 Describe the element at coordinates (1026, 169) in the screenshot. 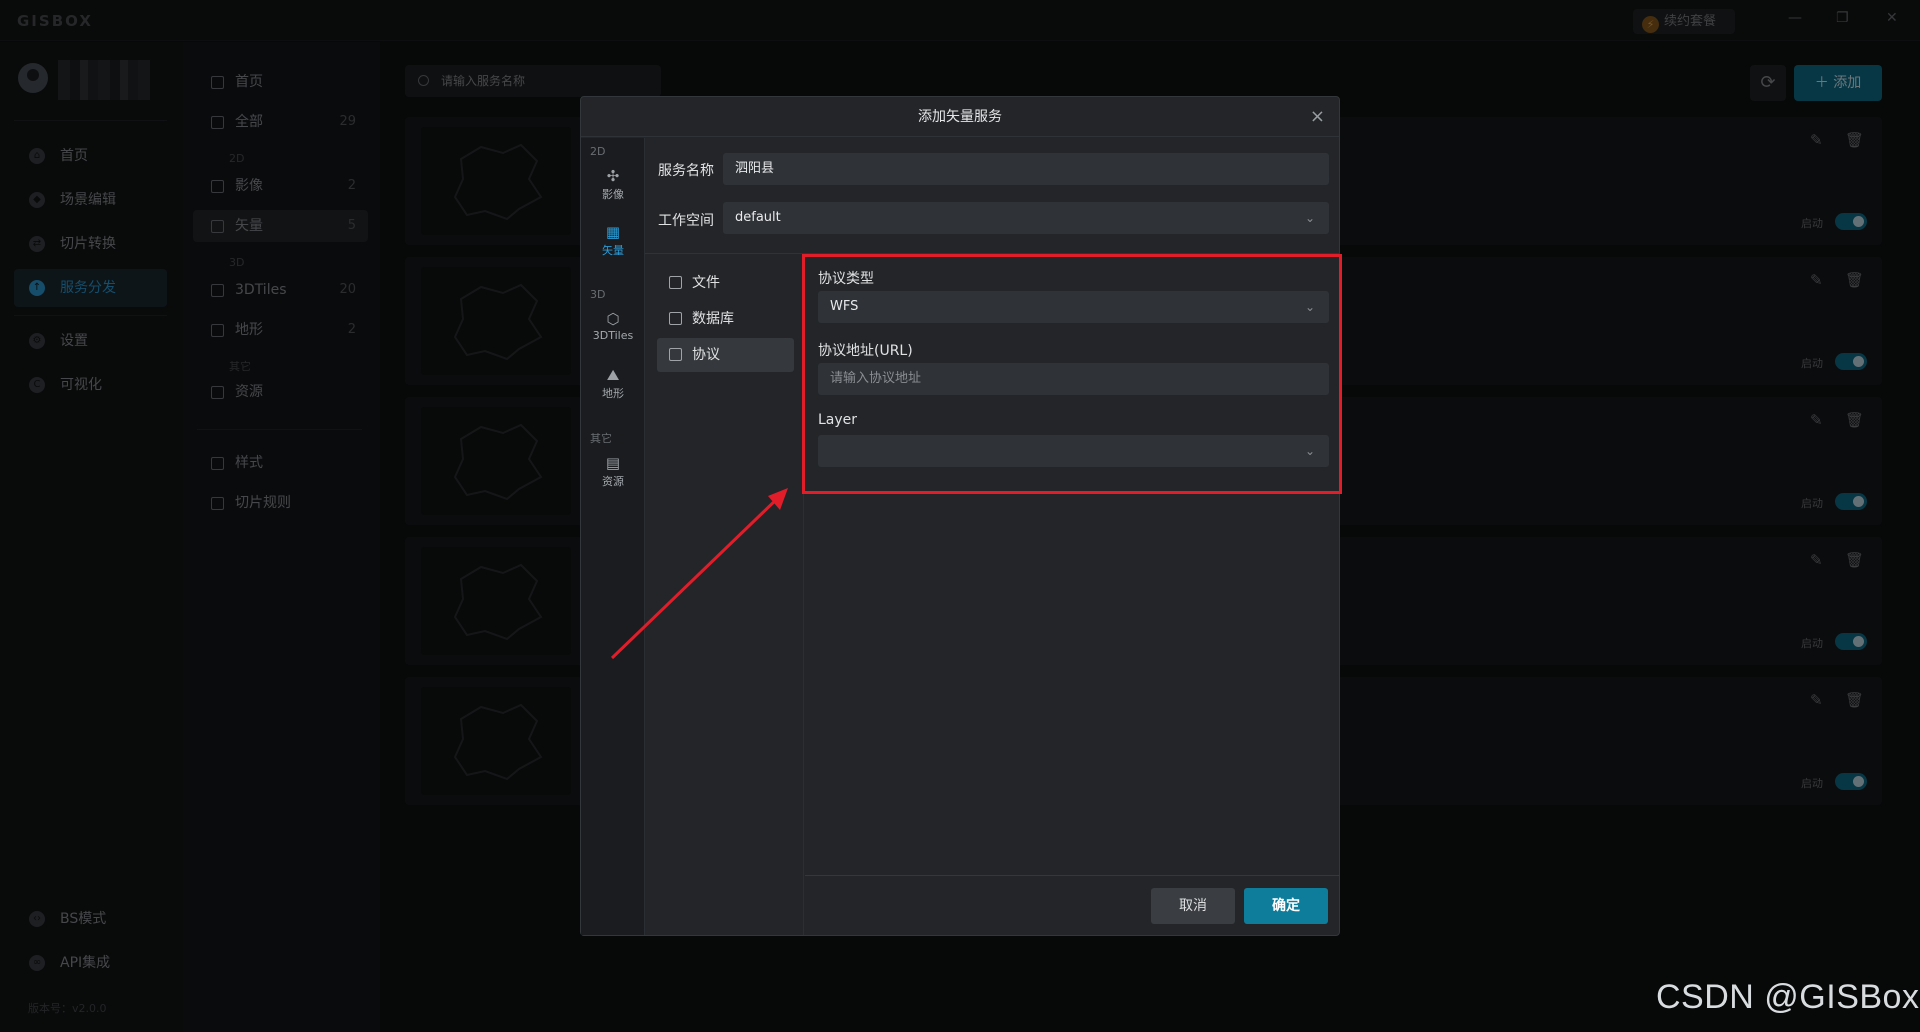

I see `service-name-field: 泗阳县` at that location.